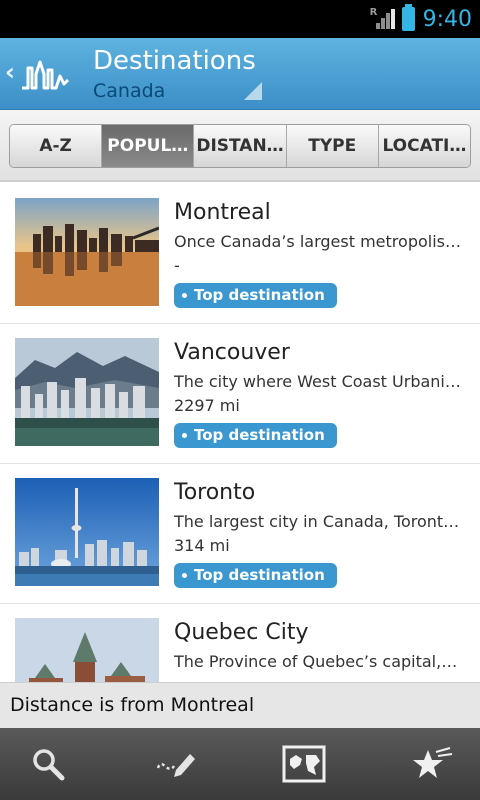  I want to click on status-clock: 9:40, so click(447, 19).